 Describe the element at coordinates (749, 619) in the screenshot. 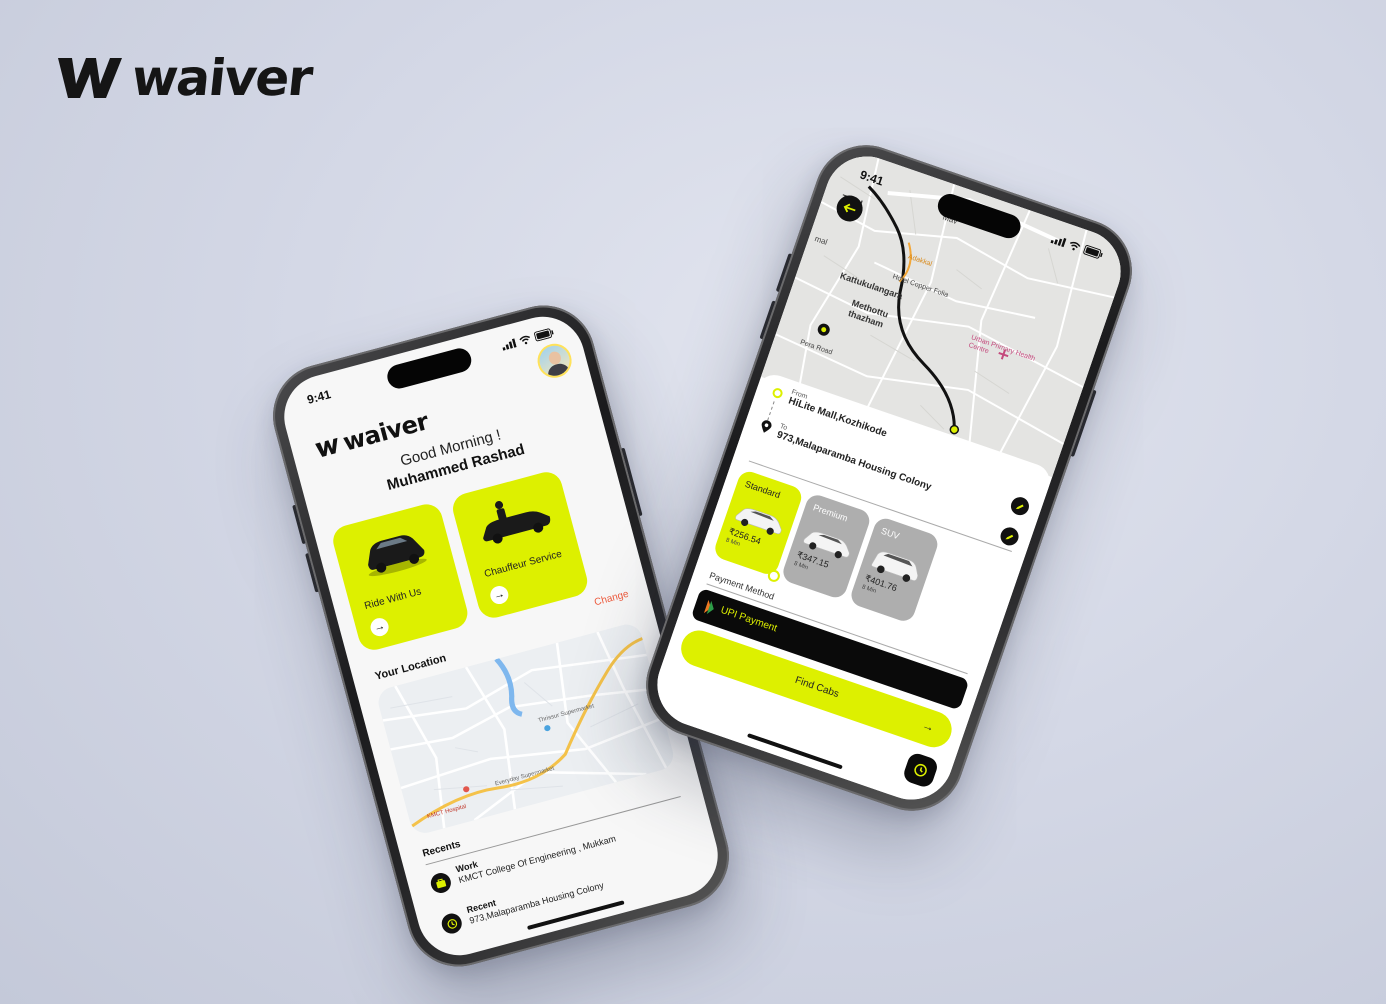

I see `payment-method-value: UPI Payment` at that location.